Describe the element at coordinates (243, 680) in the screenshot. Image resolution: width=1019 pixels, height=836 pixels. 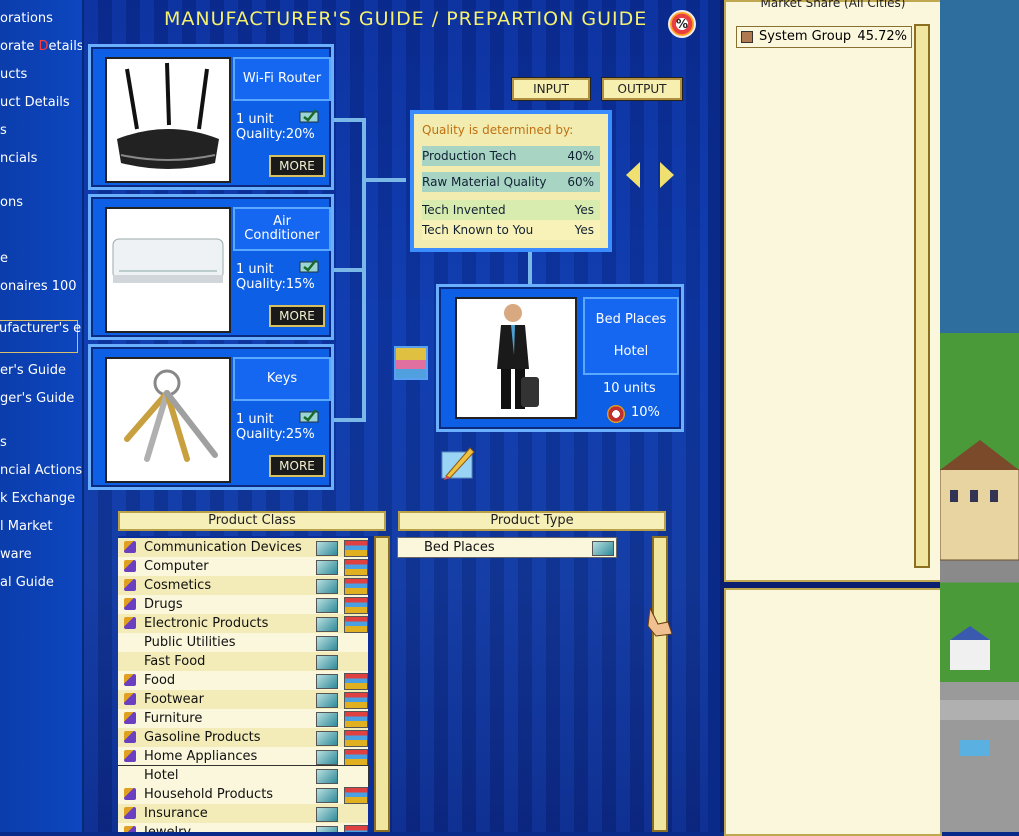
I see `list-item: Food` at that location.